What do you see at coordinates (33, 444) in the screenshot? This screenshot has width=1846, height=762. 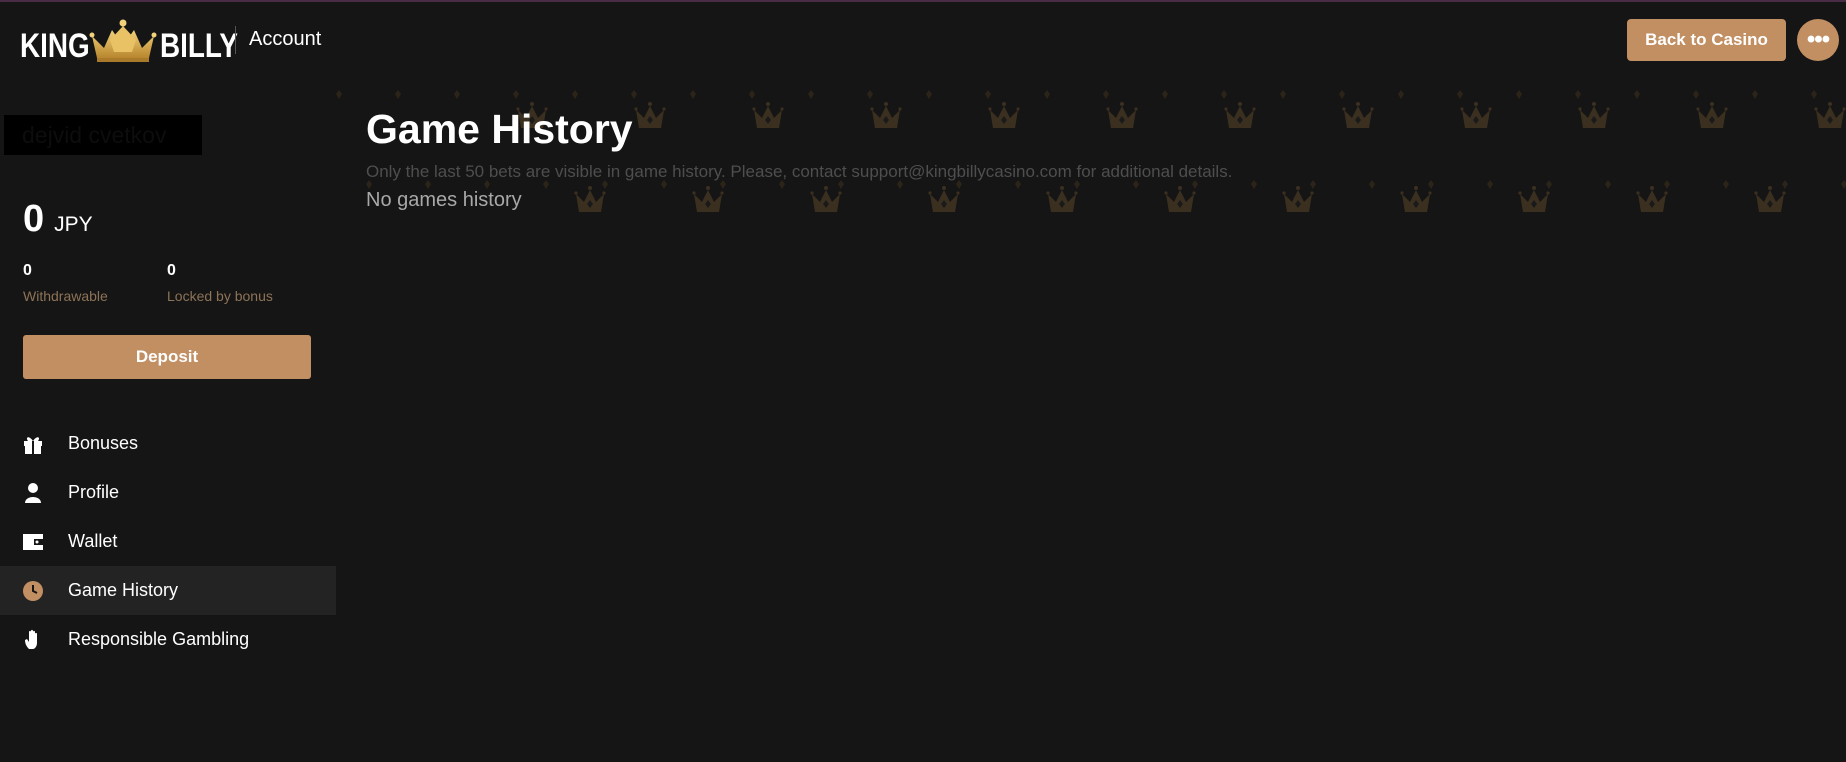 I see `gift-icon` at bounding box center [33, 444].